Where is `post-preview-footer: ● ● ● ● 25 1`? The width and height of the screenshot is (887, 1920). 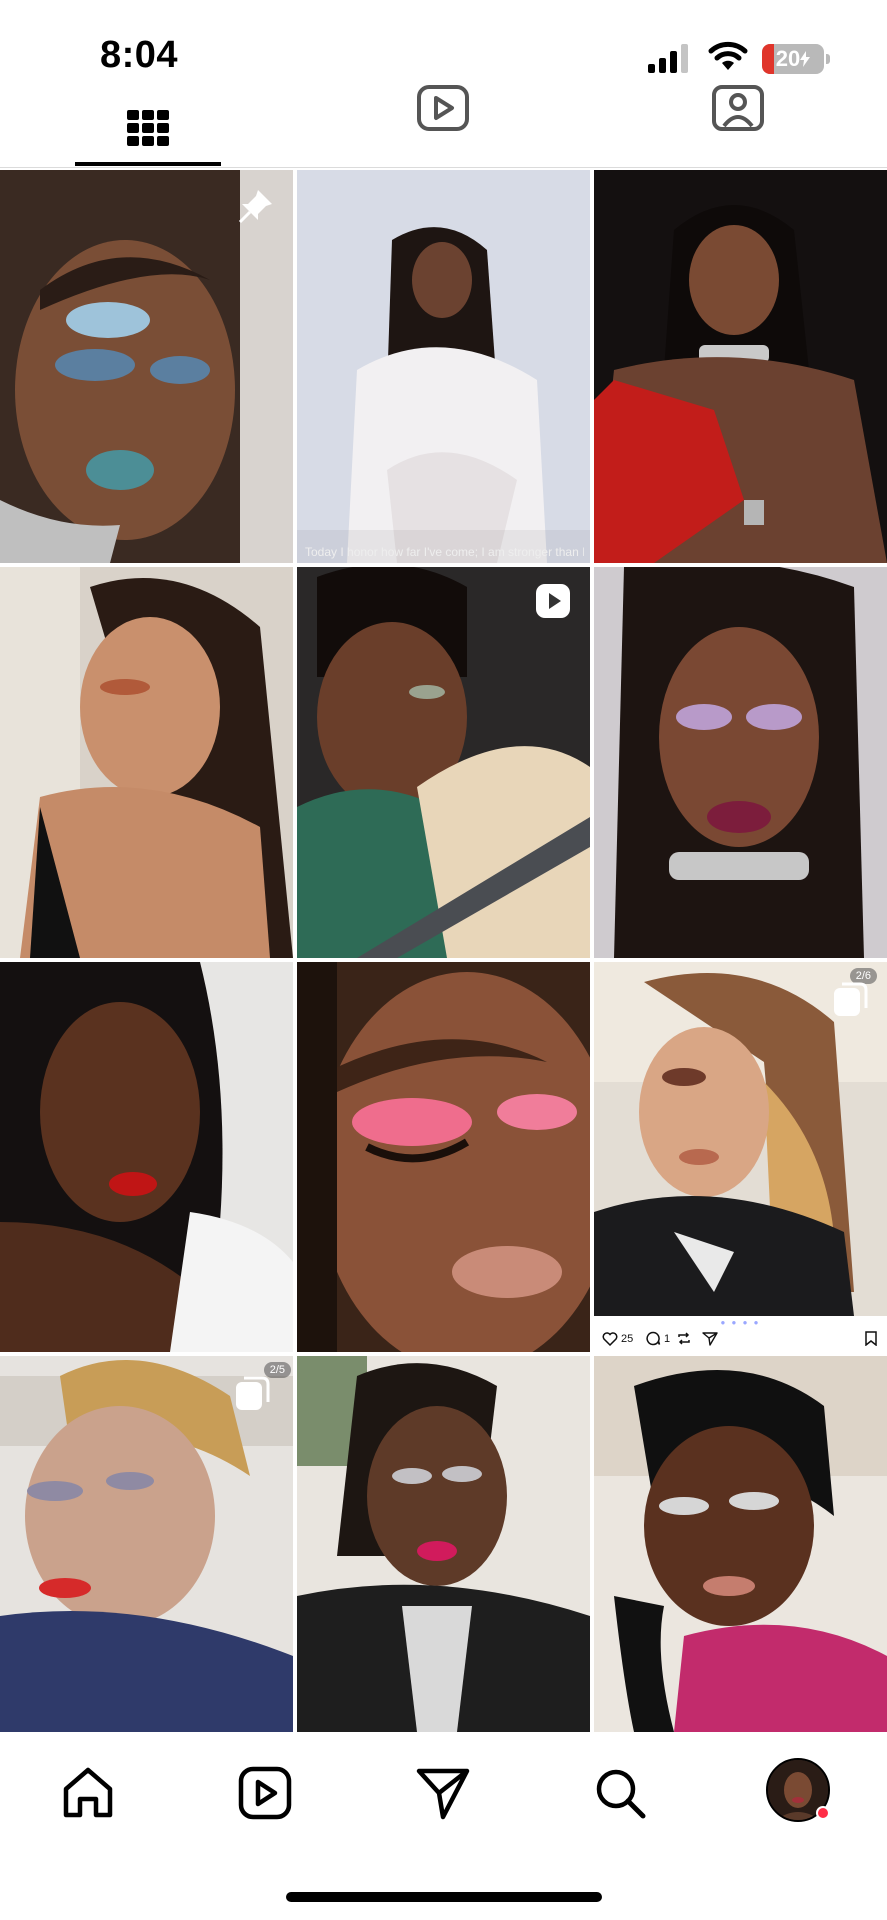 post-preview-footer: ● ● ● ● 25 1 is located at coordinates (740, 1334).